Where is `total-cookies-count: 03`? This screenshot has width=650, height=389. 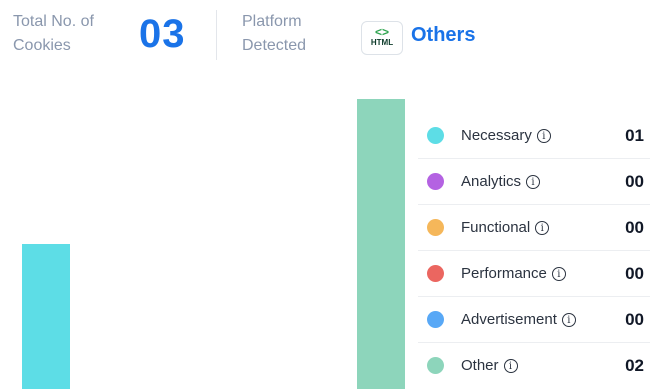 total-cookies-count: 03 is located at coordinates (162, 34).